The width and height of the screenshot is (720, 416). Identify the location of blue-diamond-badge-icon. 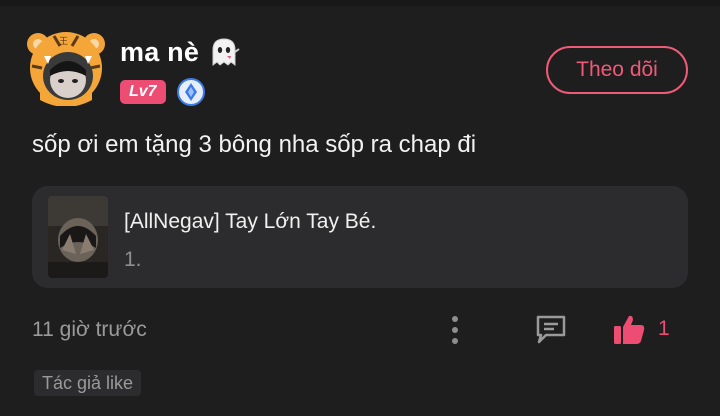
(191, 92).